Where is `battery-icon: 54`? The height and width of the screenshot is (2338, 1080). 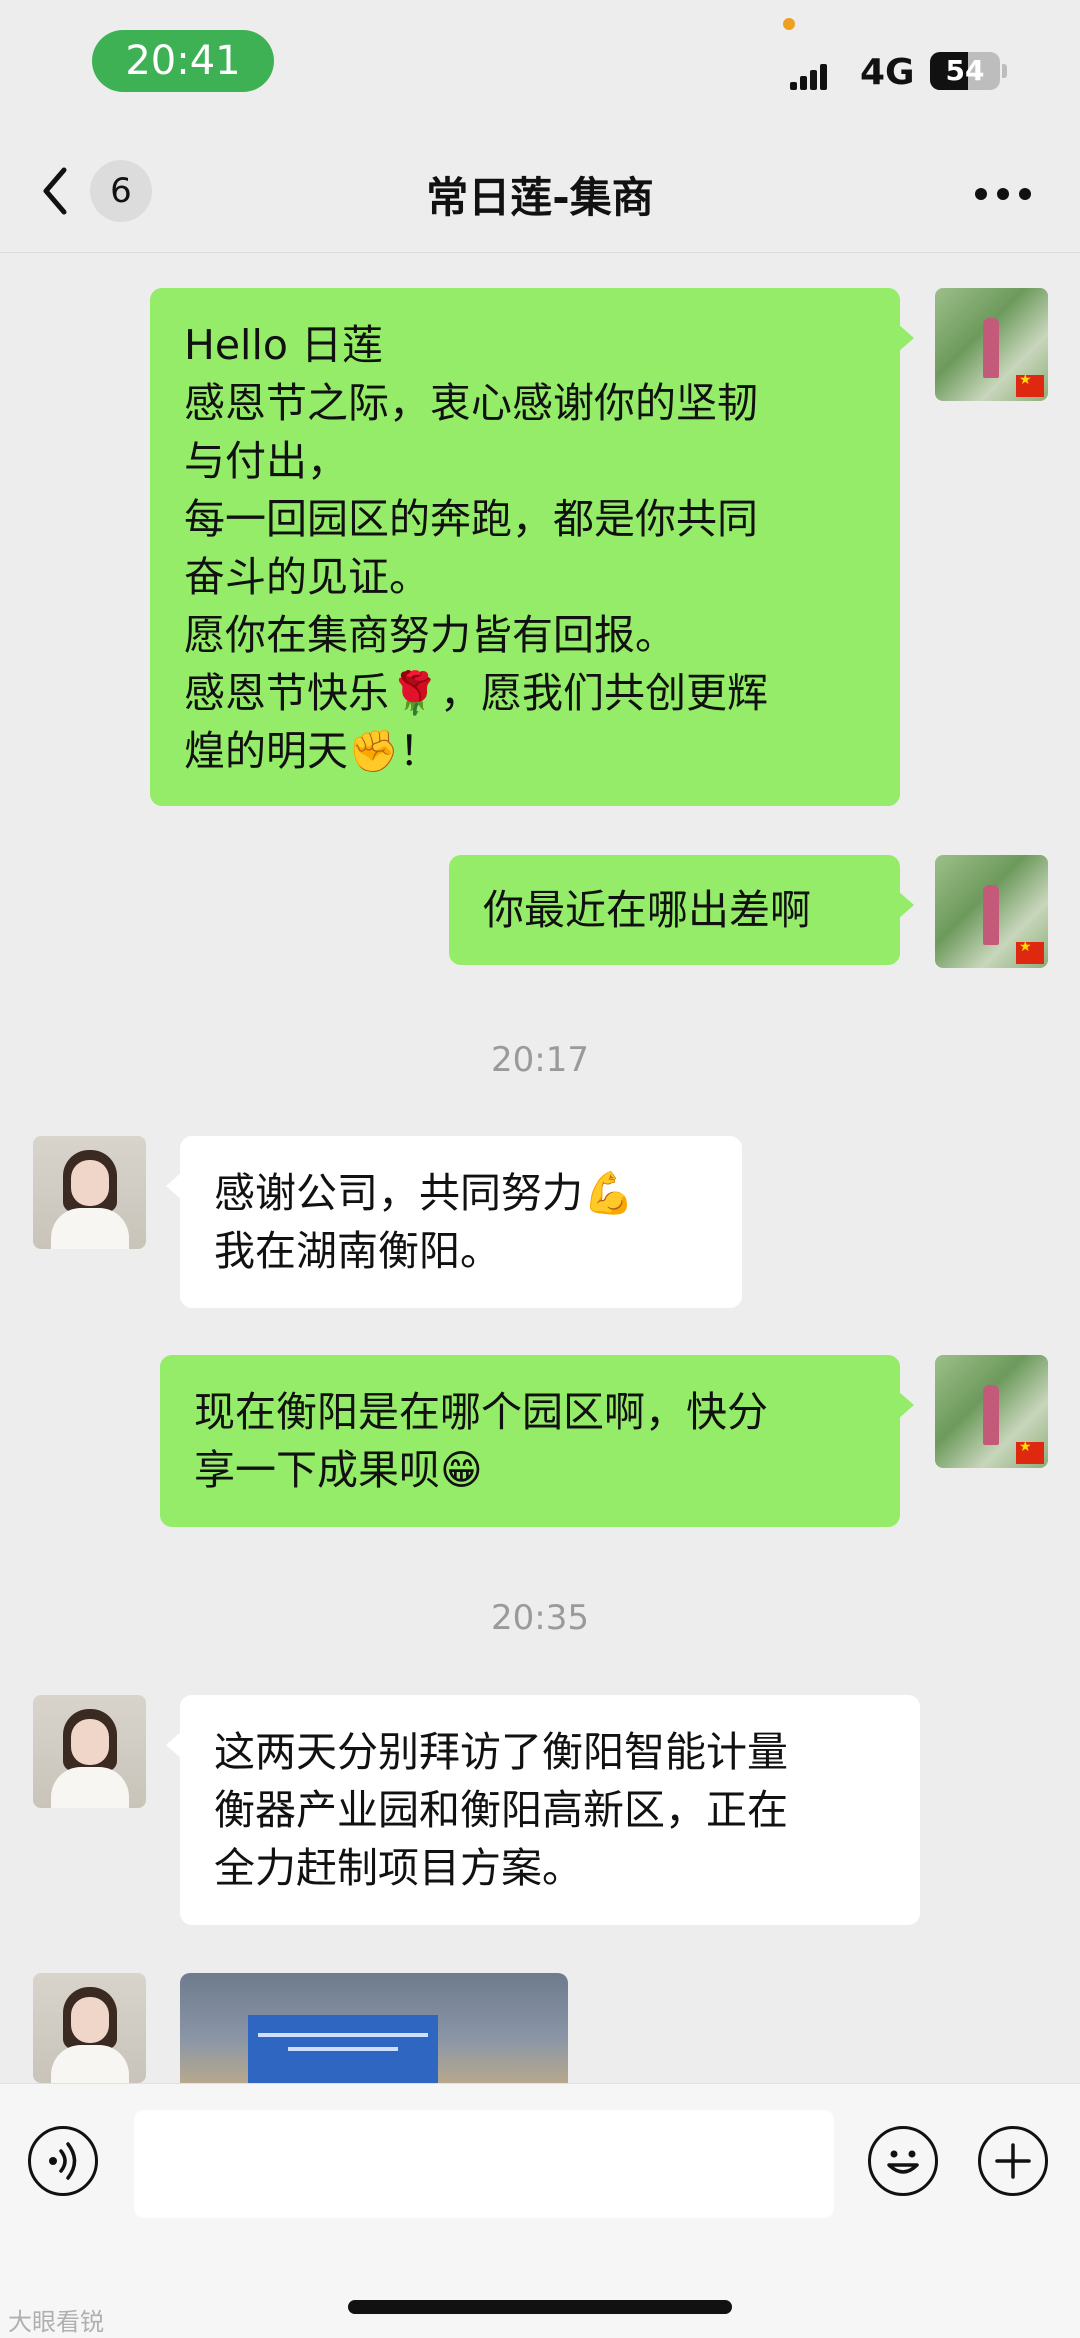 battery-icon: 54 is located at coordinates (965, 71).